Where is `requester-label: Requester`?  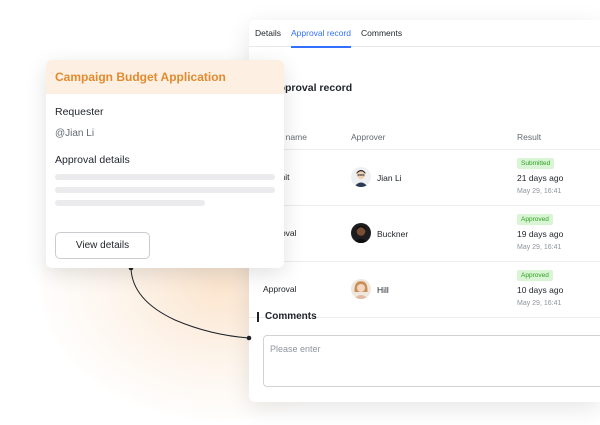 requester-label: Requester is located at coordinates (79, 112).